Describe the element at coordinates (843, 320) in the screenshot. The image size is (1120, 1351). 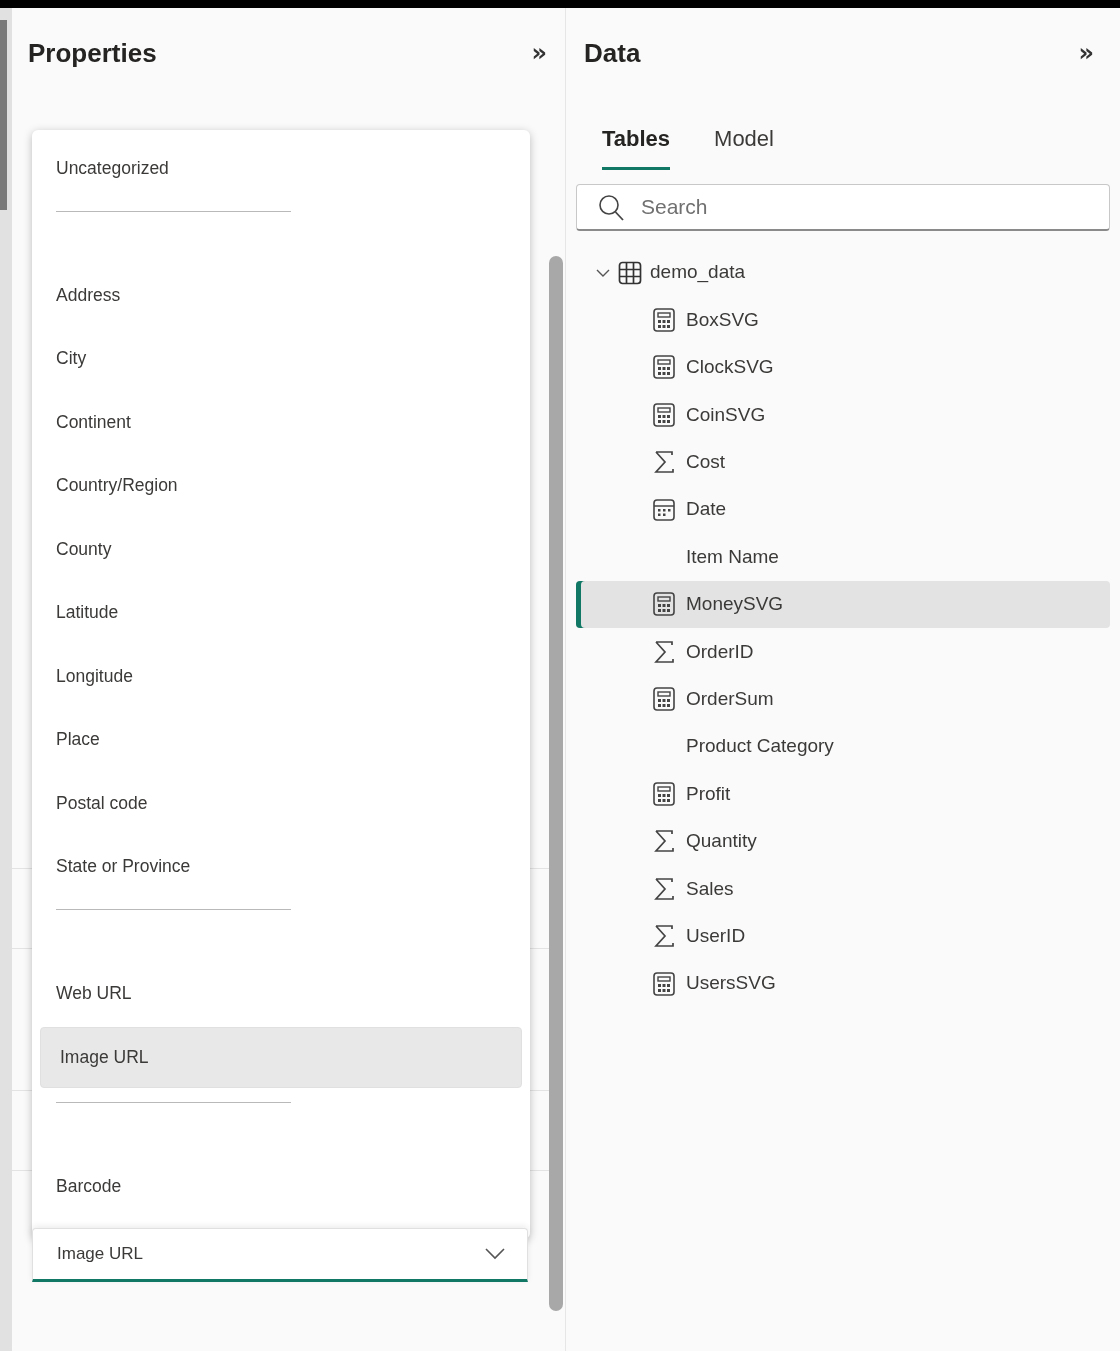
I see `tree-item: BoxSVG` at that location.